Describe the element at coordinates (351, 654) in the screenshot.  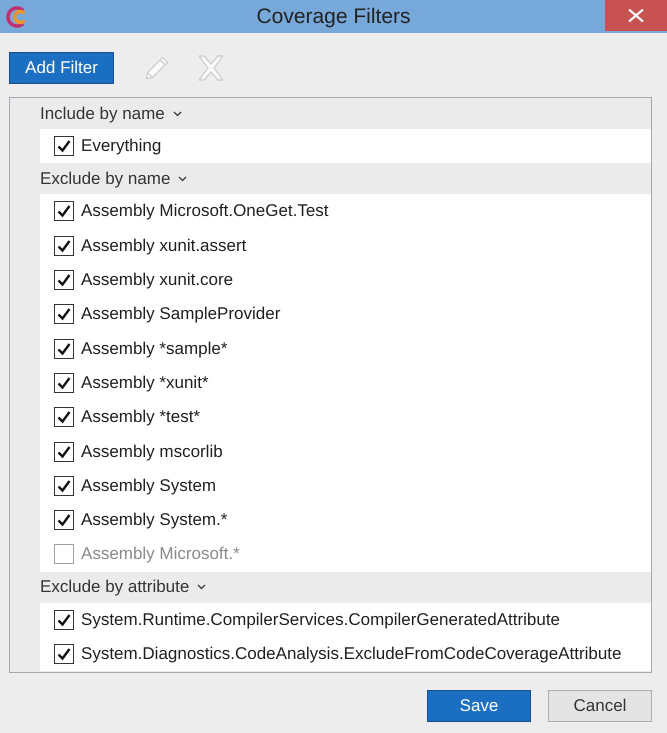
I see `filter-label: System.Diagnostics.CodeAnalysis.ExcludeFromCodeCoverageAttribute` at that location.